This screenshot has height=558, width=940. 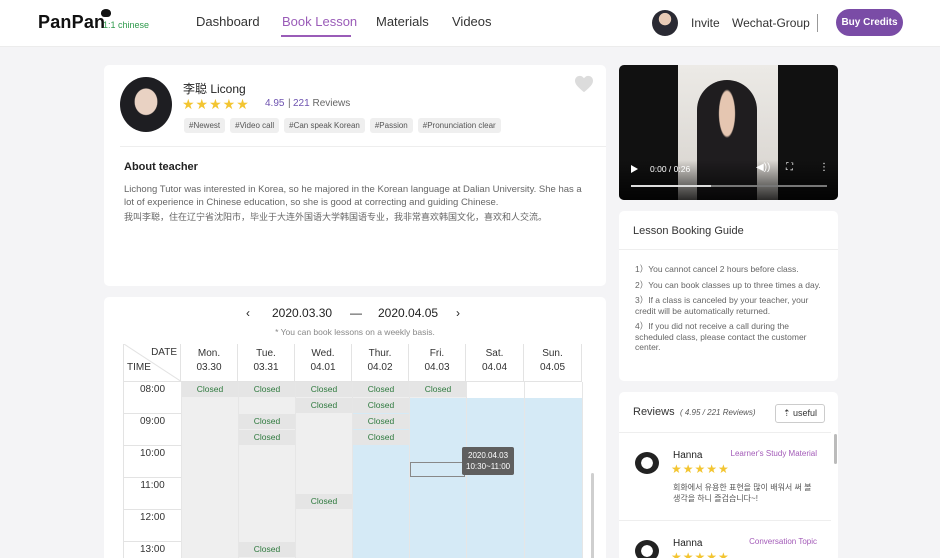 What do you see at coordinates (718, 412) in the screenshot?
I see `reviews-summary: ( 4.95 / 221 Reviews)` at bounding box center [718, 412].